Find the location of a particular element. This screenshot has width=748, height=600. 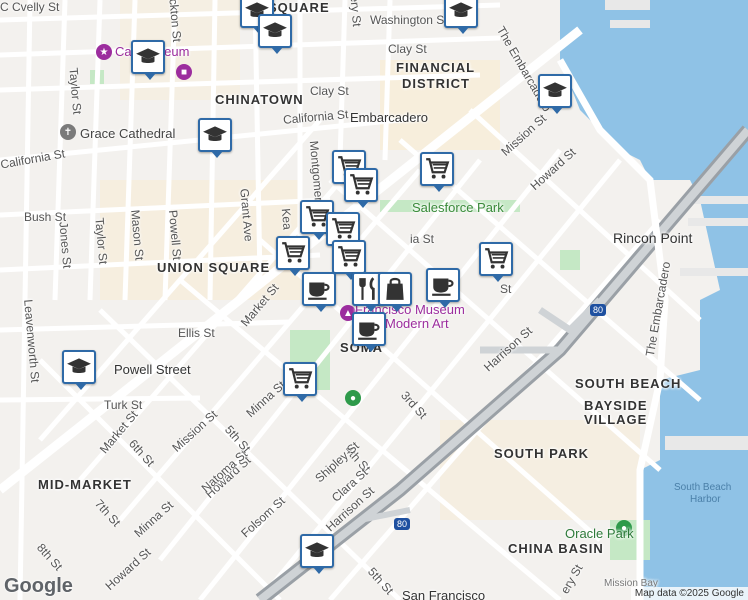

shopping-bag-icon is located at coordinates (395, 288).